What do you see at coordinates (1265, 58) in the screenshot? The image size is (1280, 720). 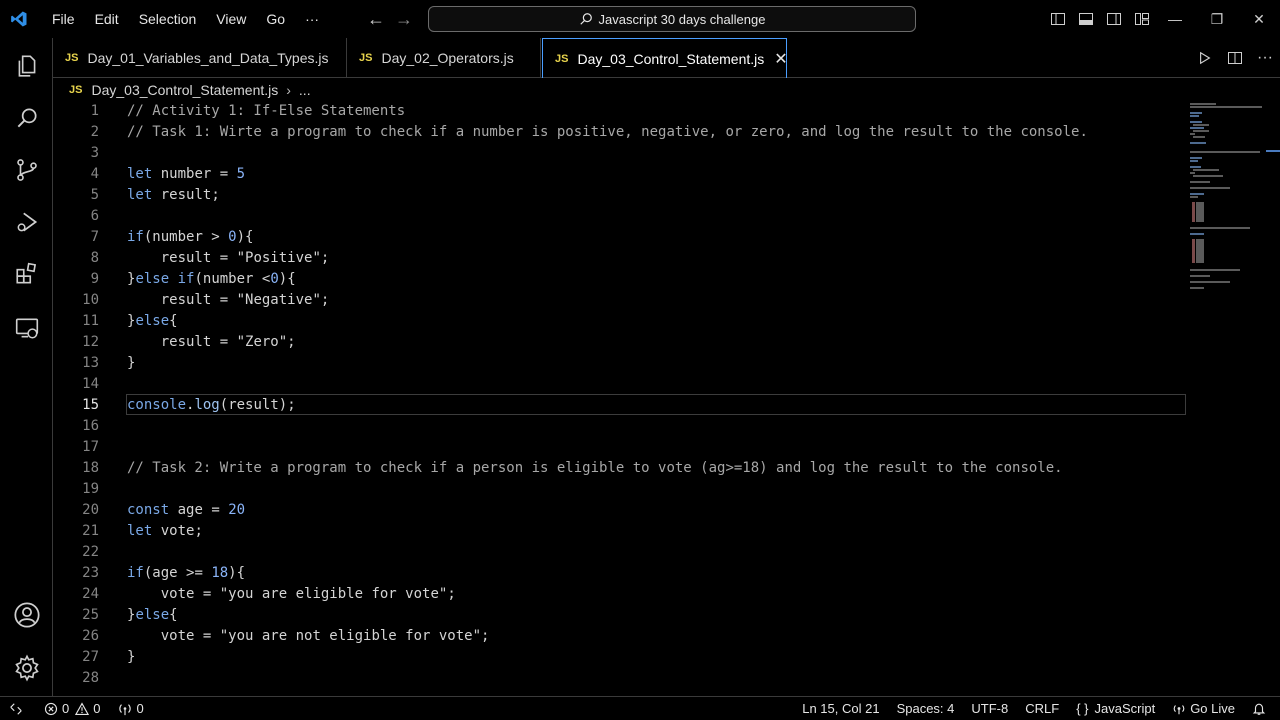 I see `more-actions-icon: ···` at bounding box center [1265, 58].